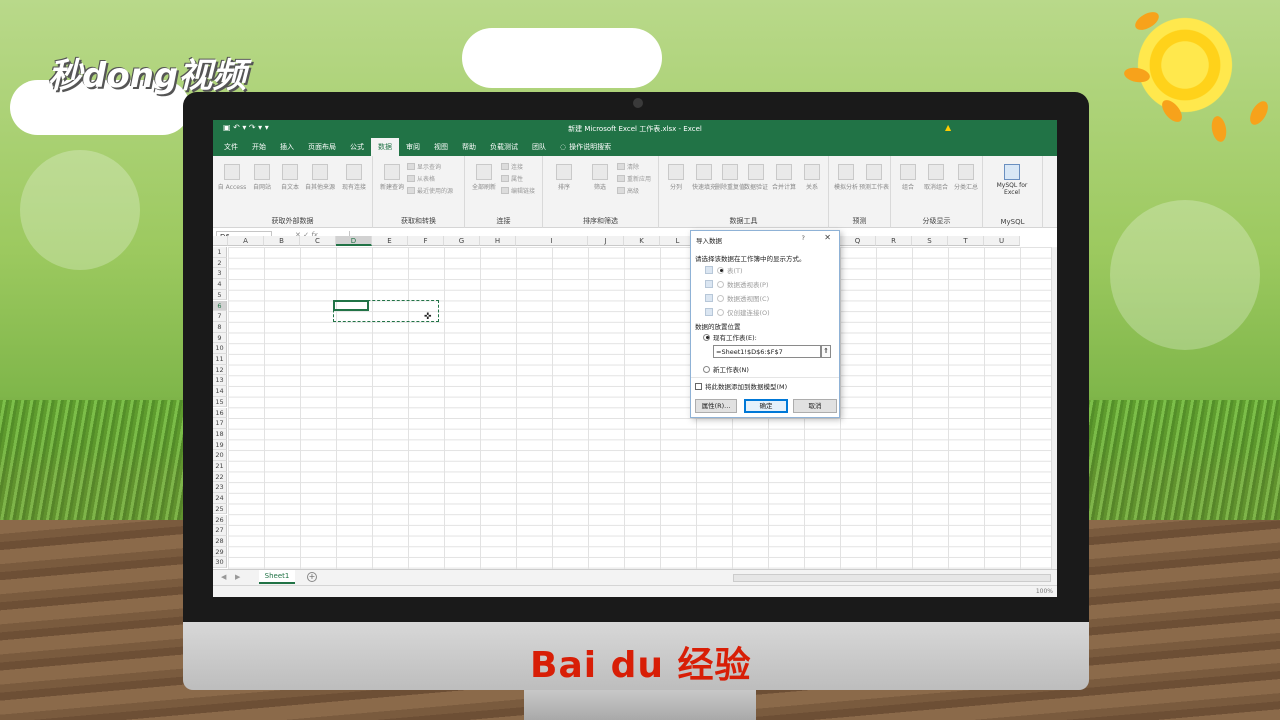 This screenshot has width=1280, height=720. Describe the element at coordinates (826, 351) in the screenshot. I see `collapse-dialog-icon: ⇑` at that location.